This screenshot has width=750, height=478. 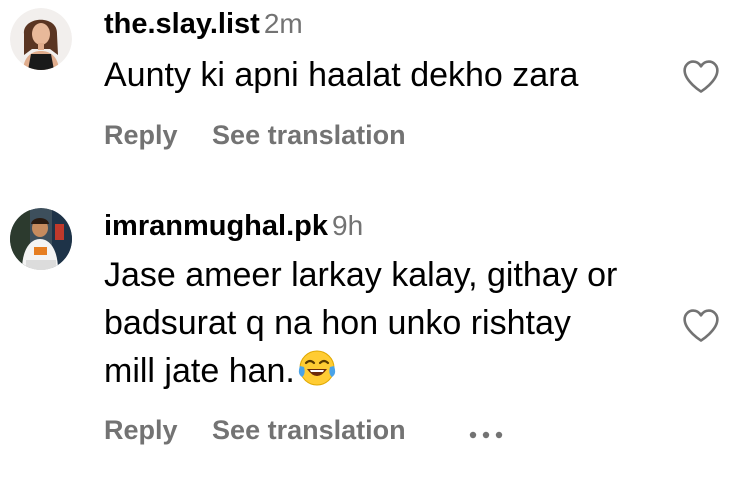 I want to click on comment-text-line: badsurat q na hon unko rishtay, so click(x=337, y=323).